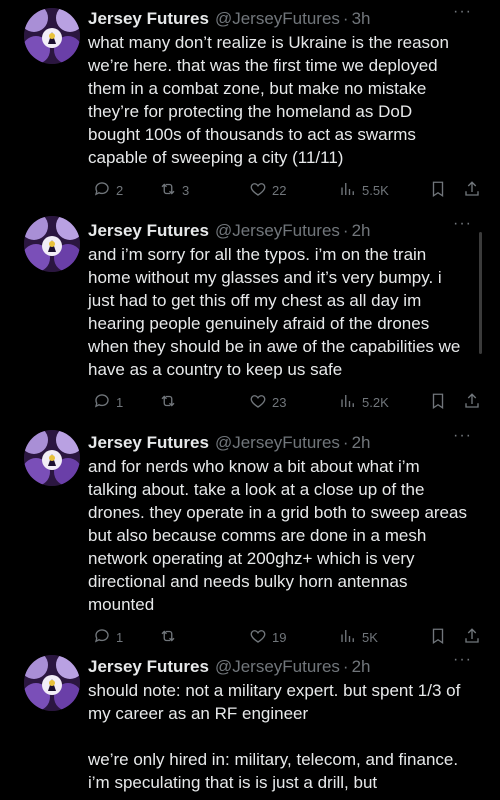  I want to click on like-button: 23, so click(289, 402).